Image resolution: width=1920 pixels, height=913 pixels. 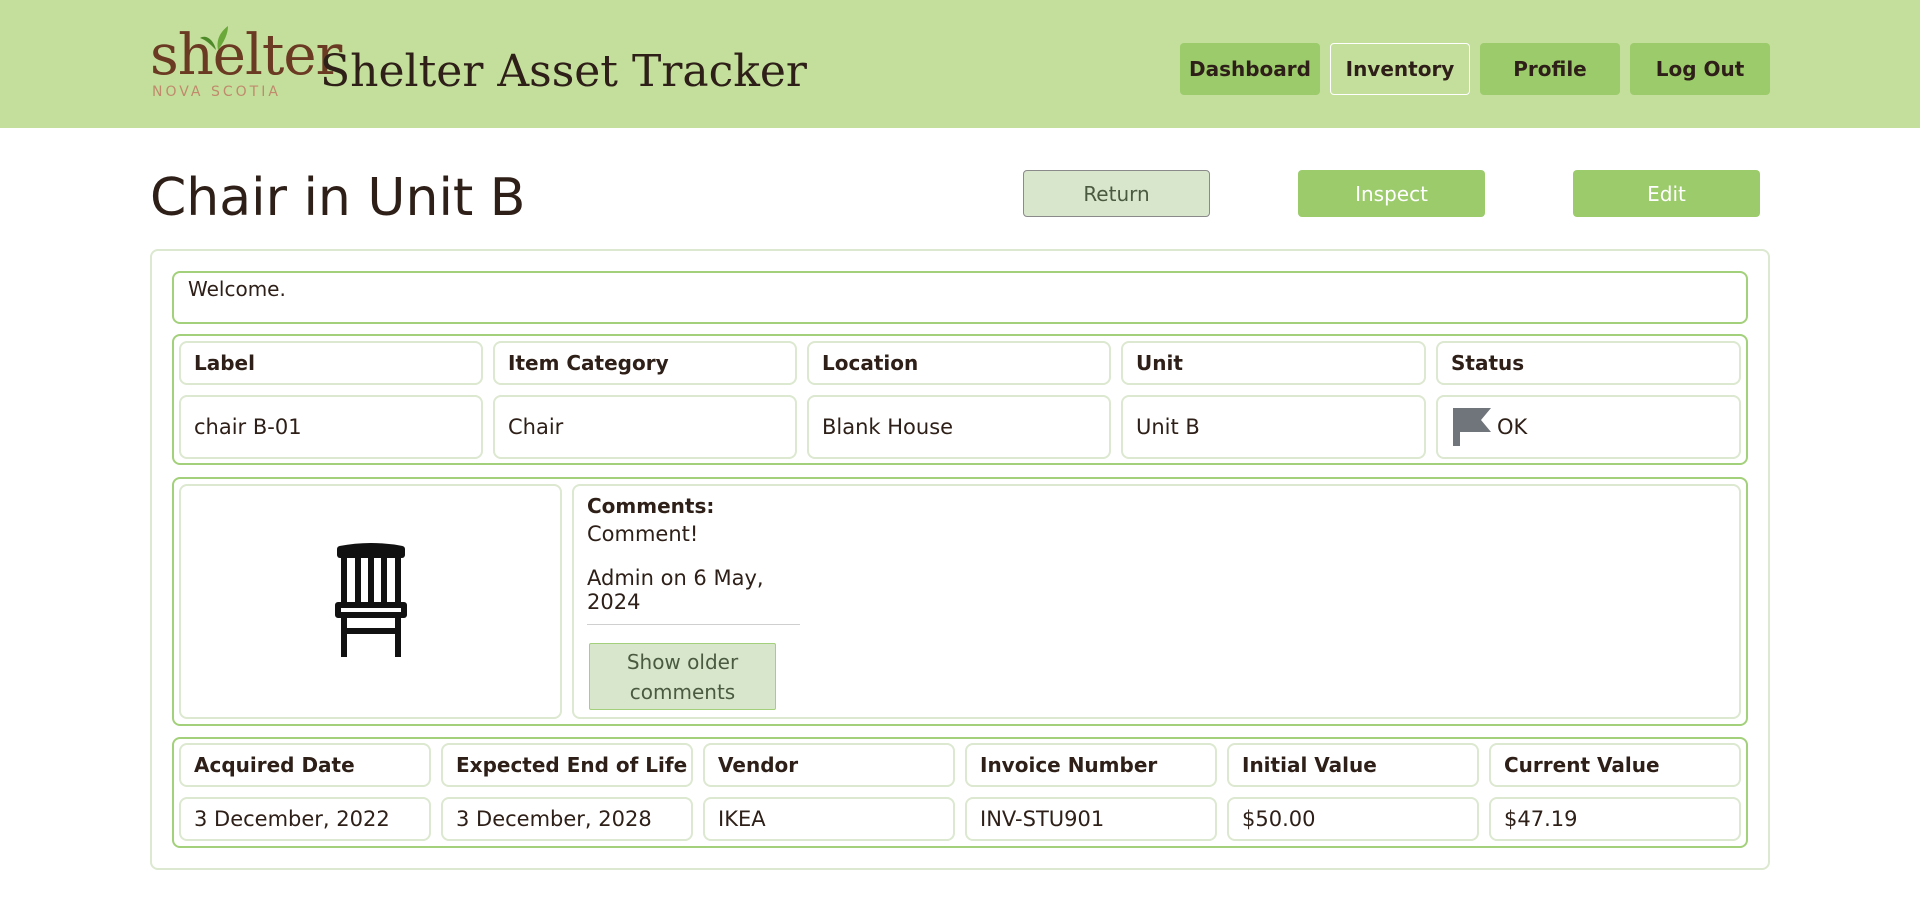 I want to click on acquired-date-header: Acquired Date, so click(x=305, y=765).